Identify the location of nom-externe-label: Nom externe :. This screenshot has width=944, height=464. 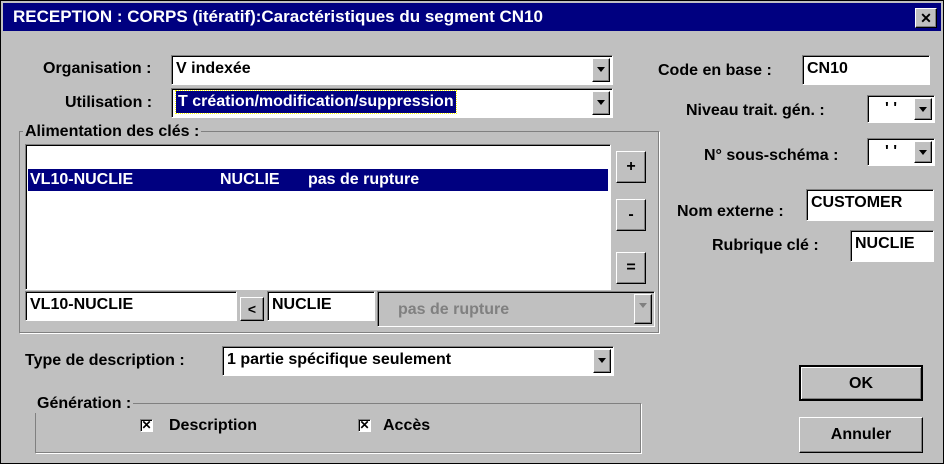
(730, 211).